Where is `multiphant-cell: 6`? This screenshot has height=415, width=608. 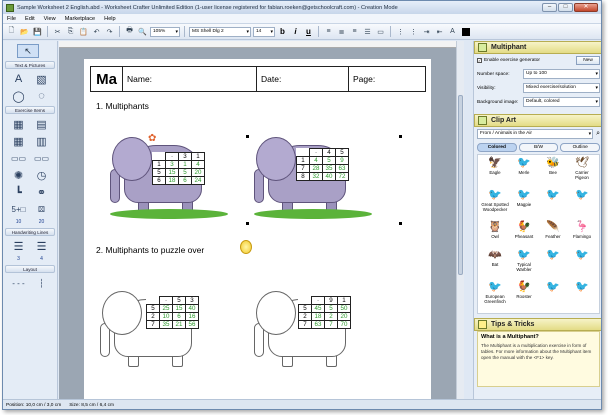 multiphant-cell: 6 is located at coordinates (179, 316).